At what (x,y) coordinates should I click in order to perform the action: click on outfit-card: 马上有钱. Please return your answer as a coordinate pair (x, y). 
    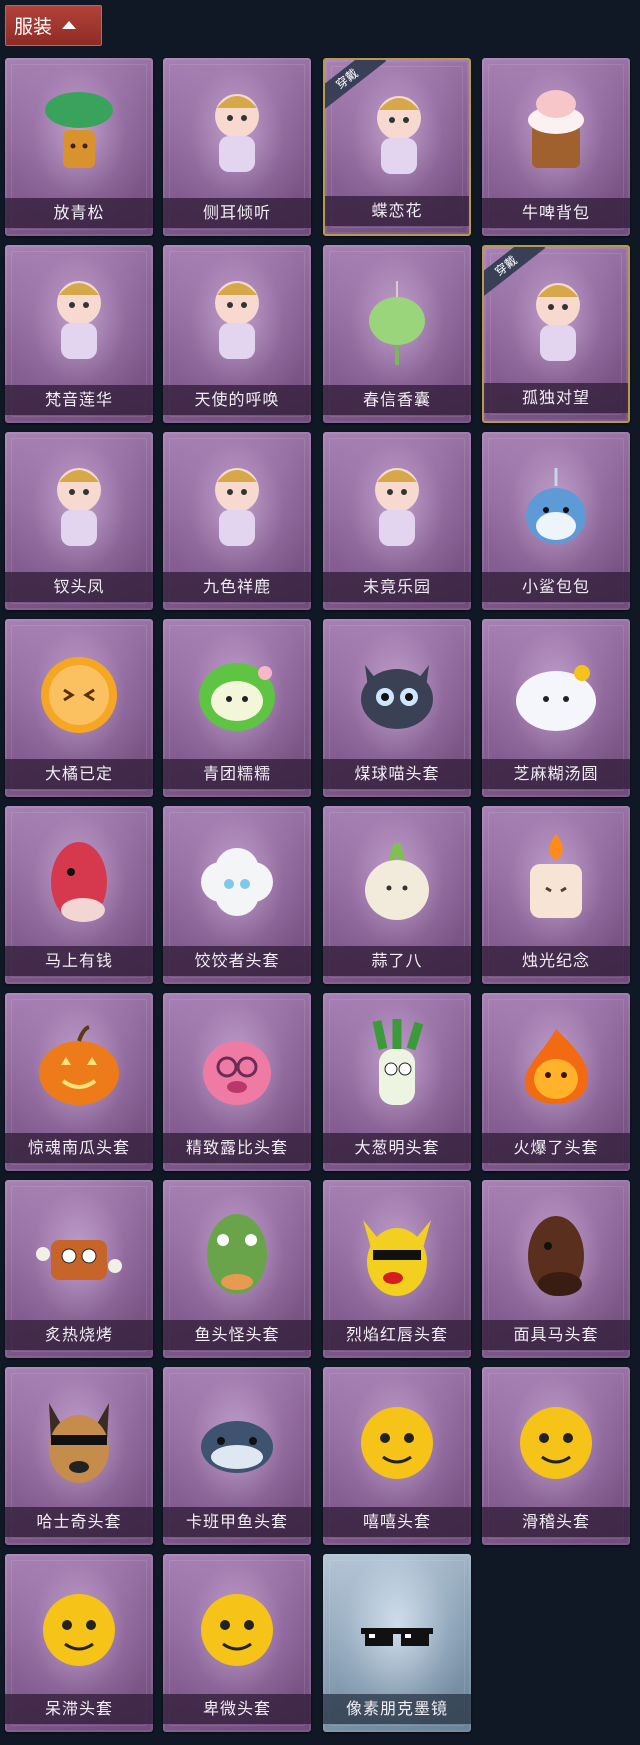
    Looking at the image, I should click on (79, 895).